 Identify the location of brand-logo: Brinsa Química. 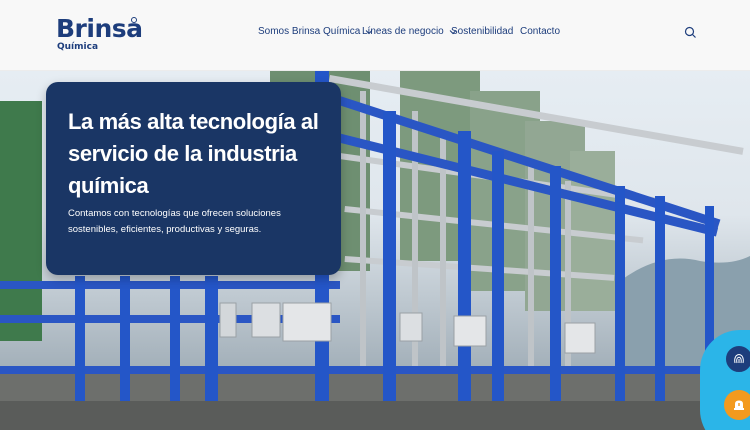
(101, 34).